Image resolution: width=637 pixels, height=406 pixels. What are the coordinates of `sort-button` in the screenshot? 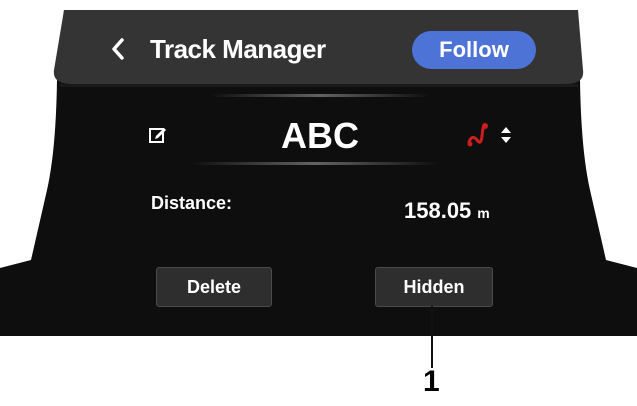 It's located at (506, 135).